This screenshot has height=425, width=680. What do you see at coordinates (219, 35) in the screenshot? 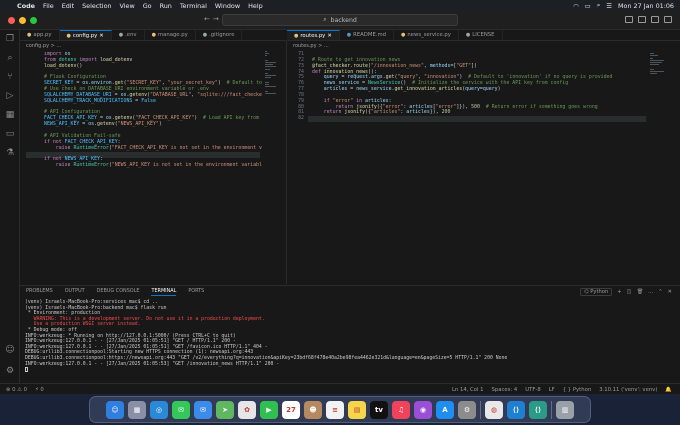
I see `tab-gitignore: ● .gitignore` at bounding box center [219, 35].